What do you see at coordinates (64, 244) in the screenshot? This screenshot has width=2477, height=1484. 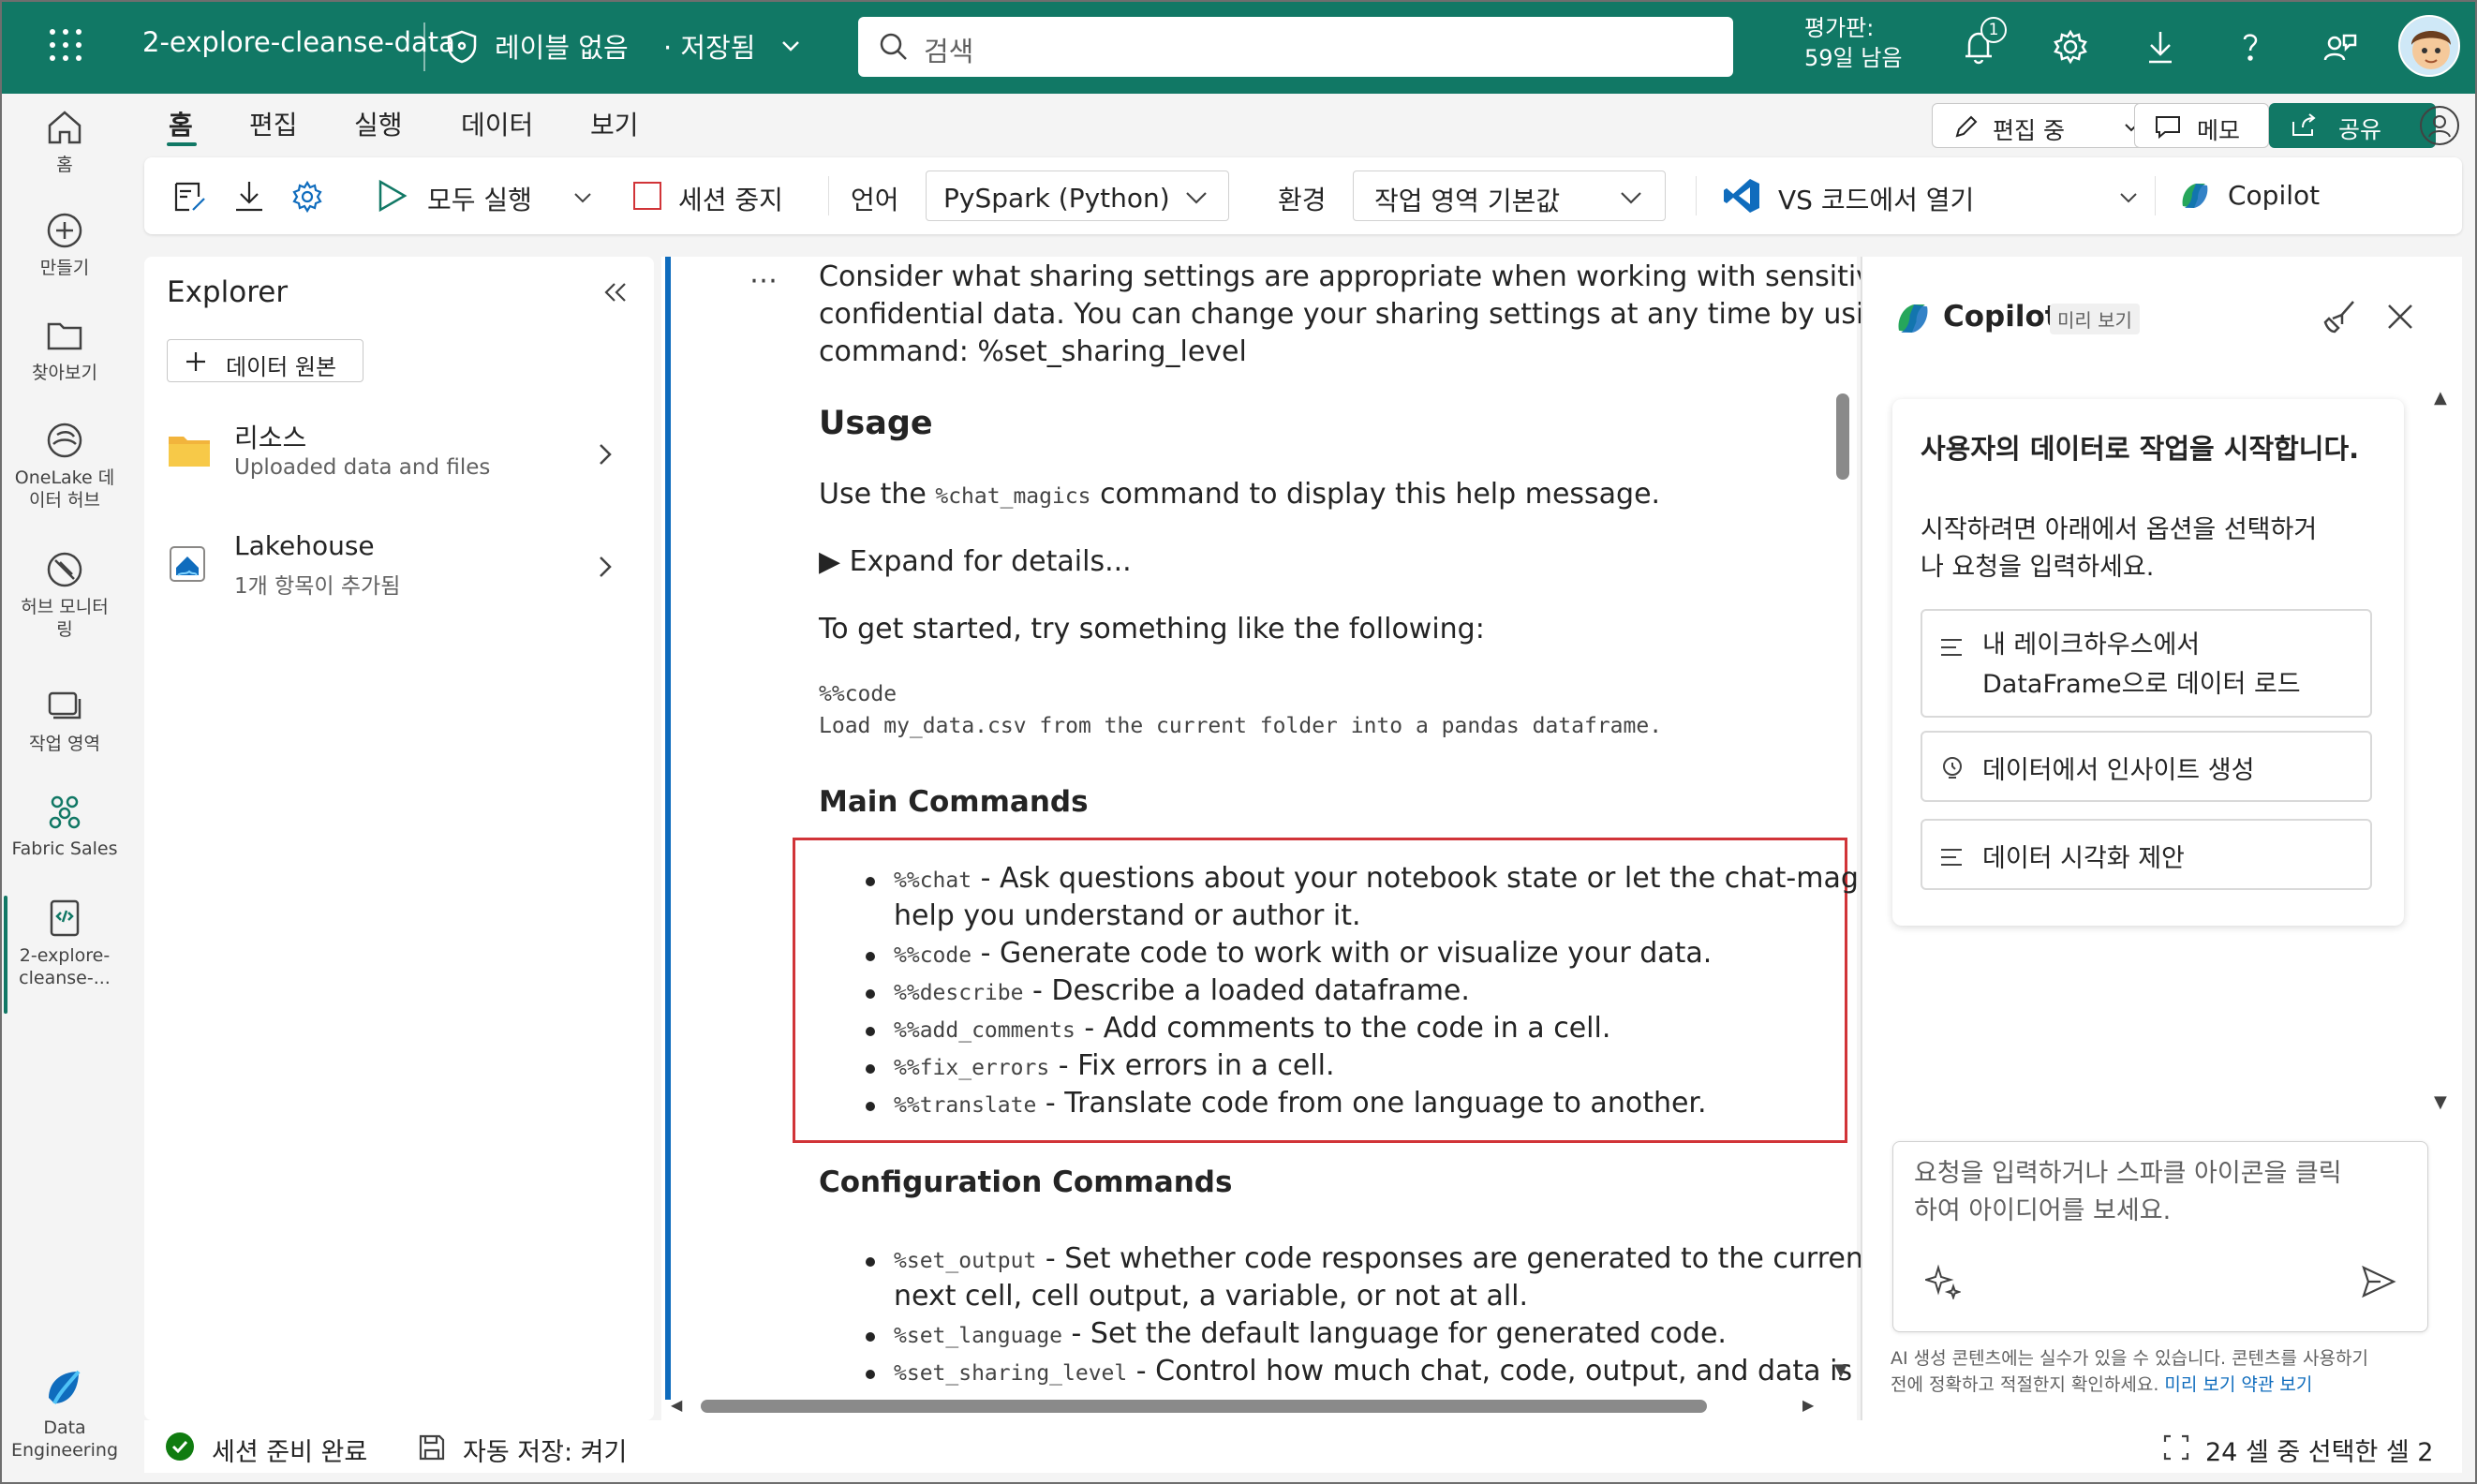 I see `rail-item-create: 만들기` at bounding box center [64, 244].